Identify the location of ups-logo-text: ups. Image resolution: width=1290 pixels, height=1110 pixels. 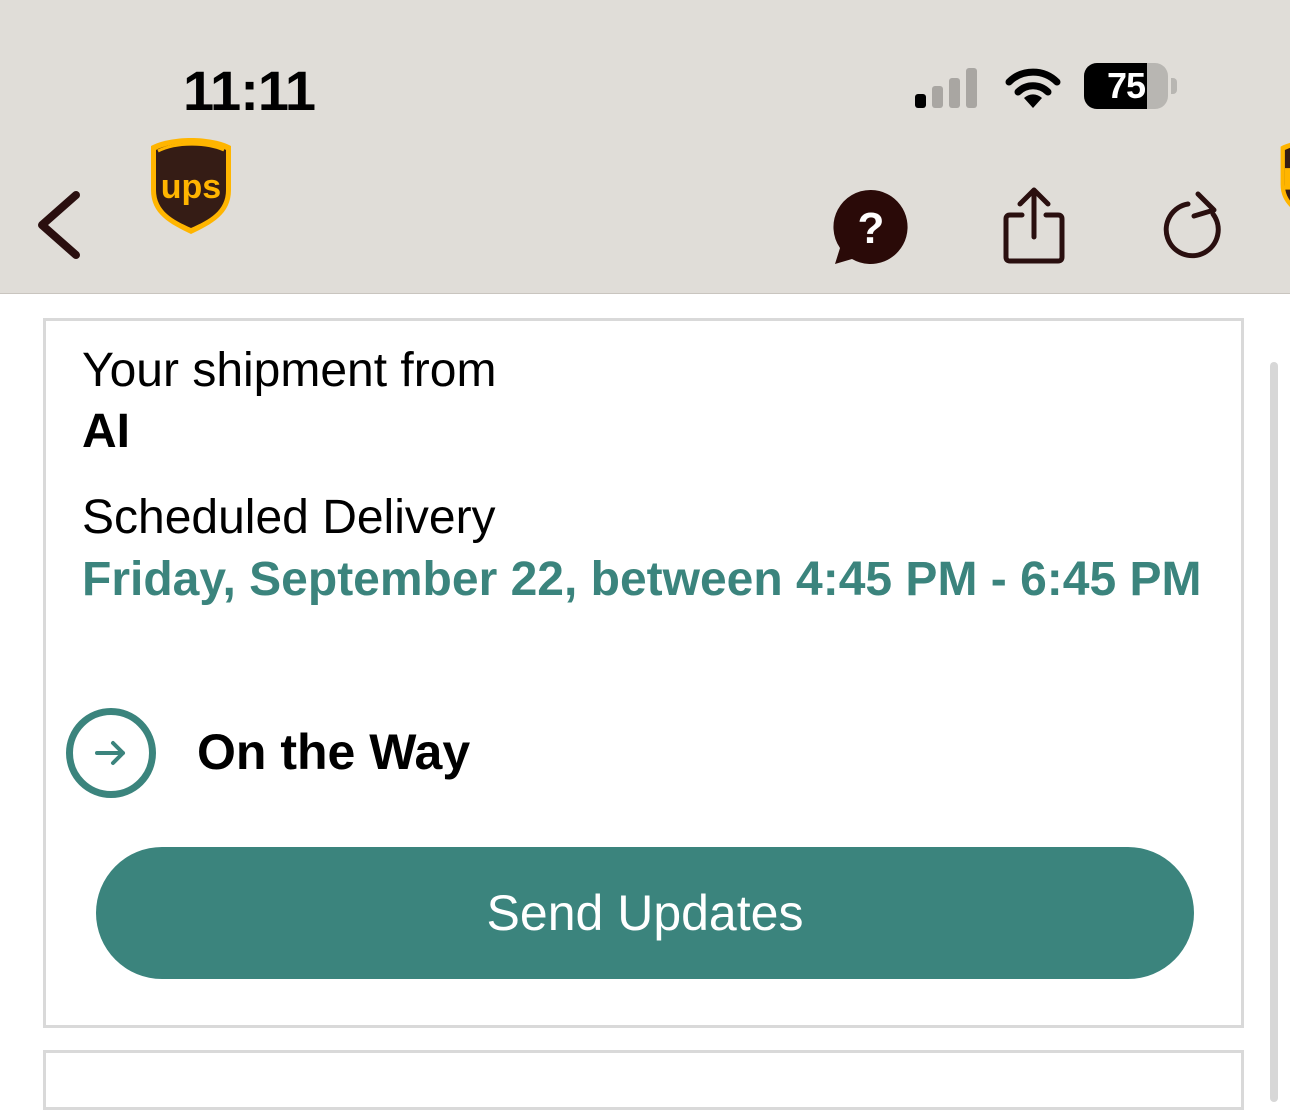
(191, 187).